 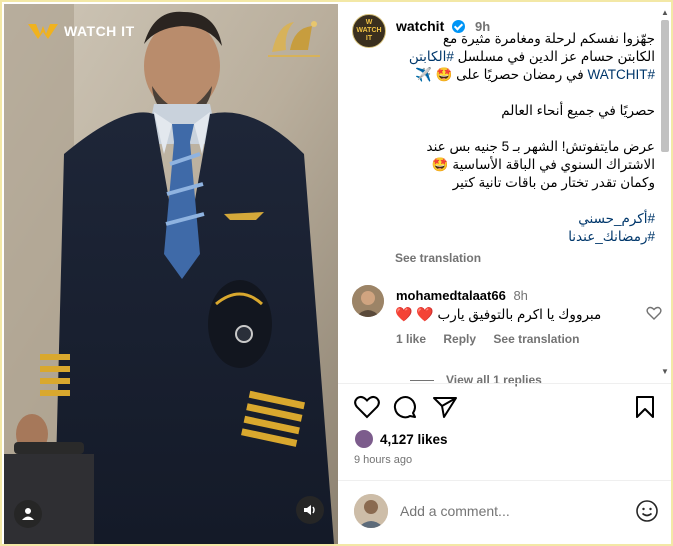 I want to click on emoji-icon, so click(x=647, y=511).